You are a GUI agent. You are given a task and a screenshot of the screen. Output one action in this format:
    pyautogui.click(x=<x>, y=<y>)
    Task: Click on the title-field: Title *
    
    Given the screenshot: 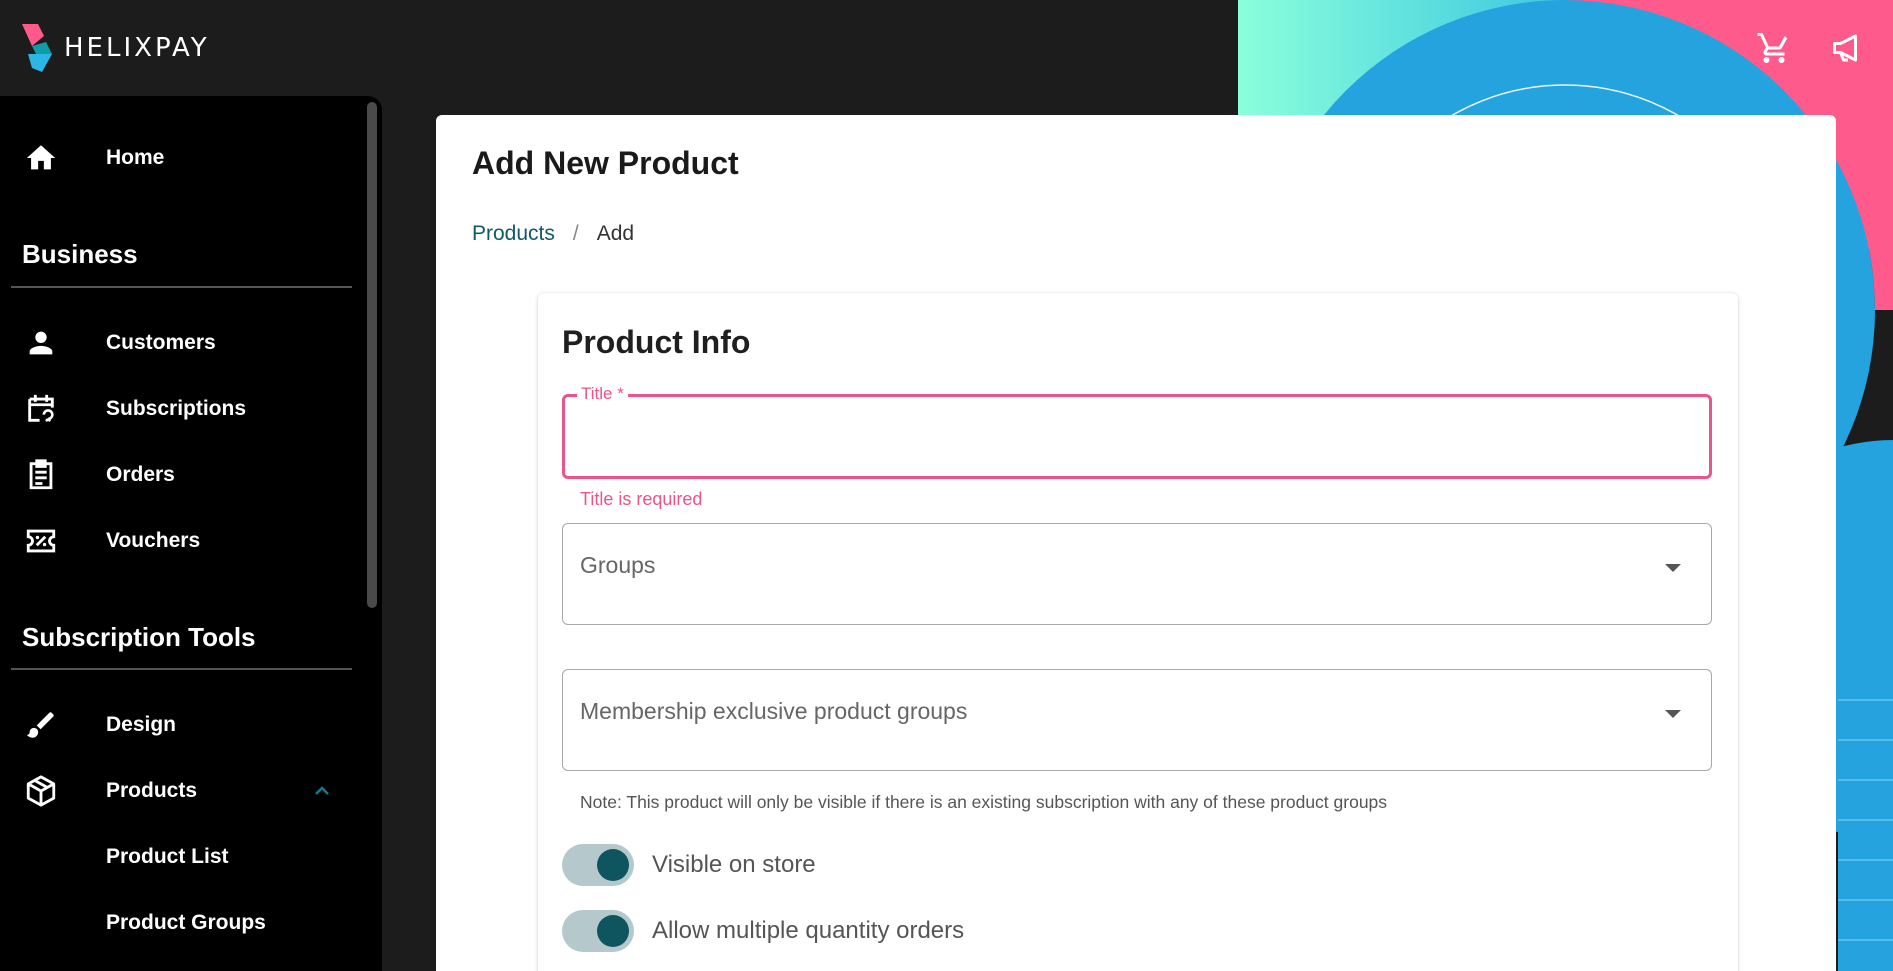 What is the action you would take?
    pyautogui.click(x=1137, y=431)
    